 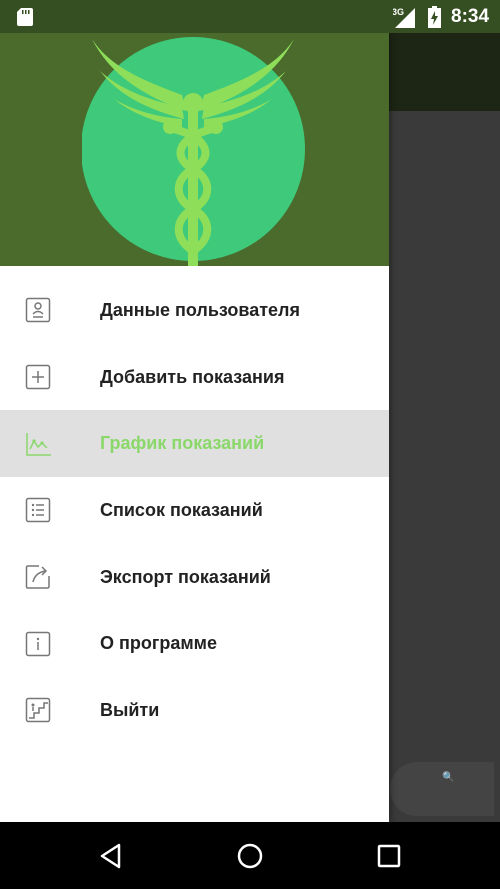 What do you see at coordinates (130, 709) in the screenshot?
I see `menu-item-label: Выйти` at bounding box center [130, 709].